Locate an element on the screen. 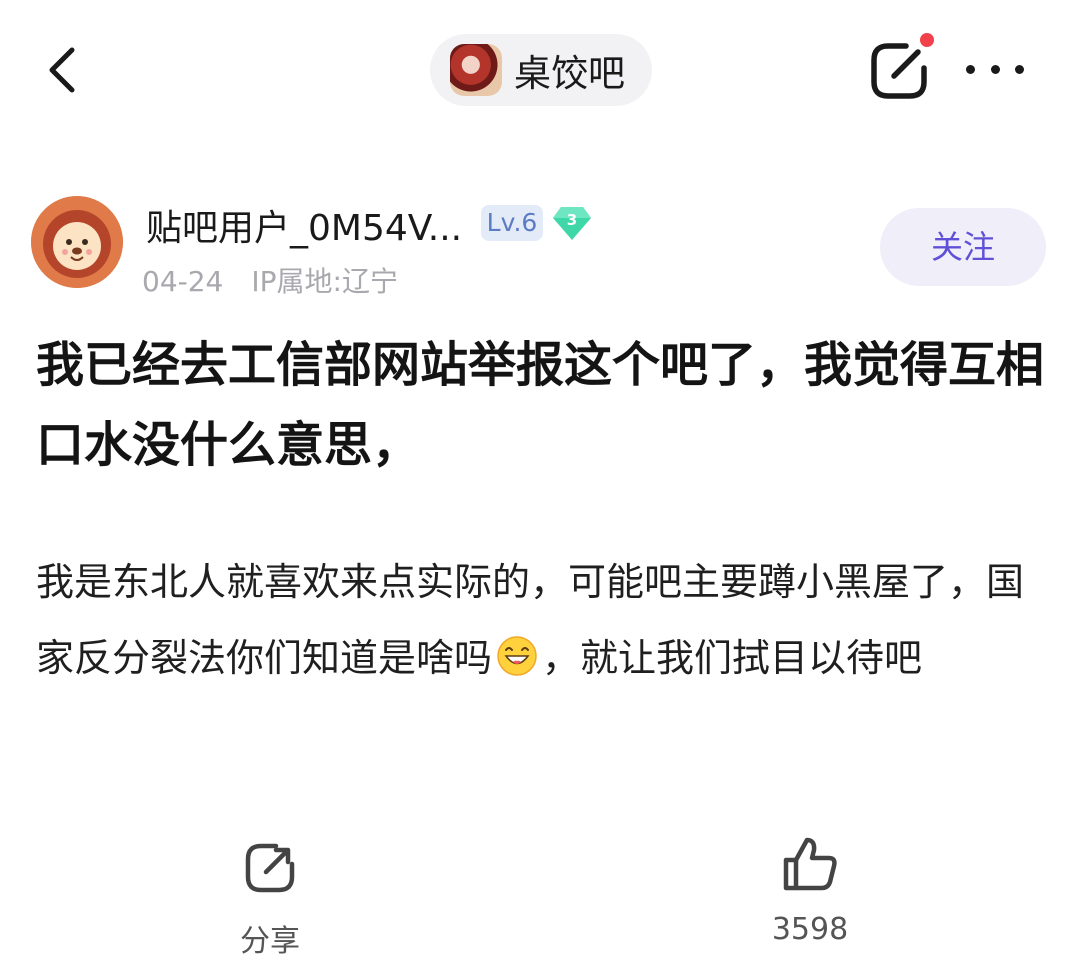  chevron-left-icon is located at coordinates (62, 70).